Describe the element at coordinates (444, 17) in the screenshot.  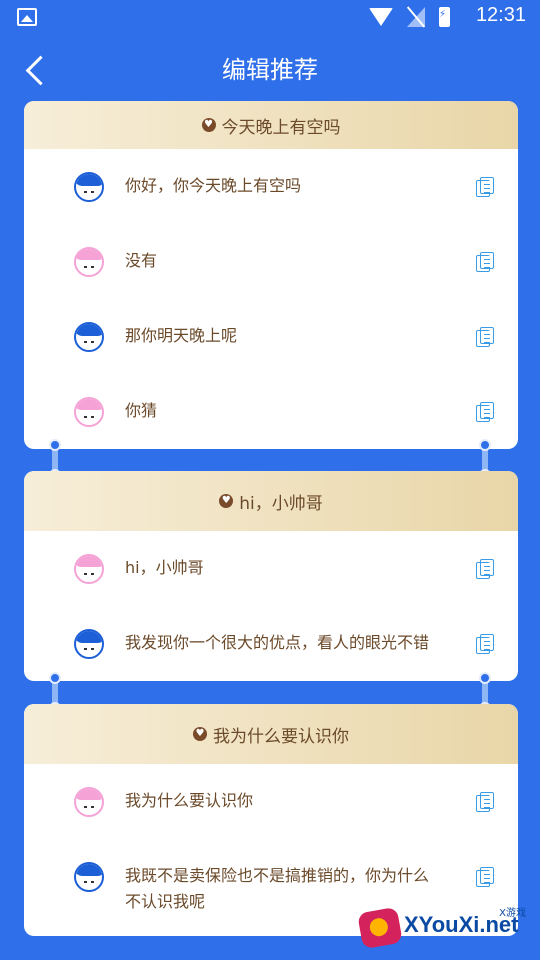
I see `battery-charging-icon` at that location.